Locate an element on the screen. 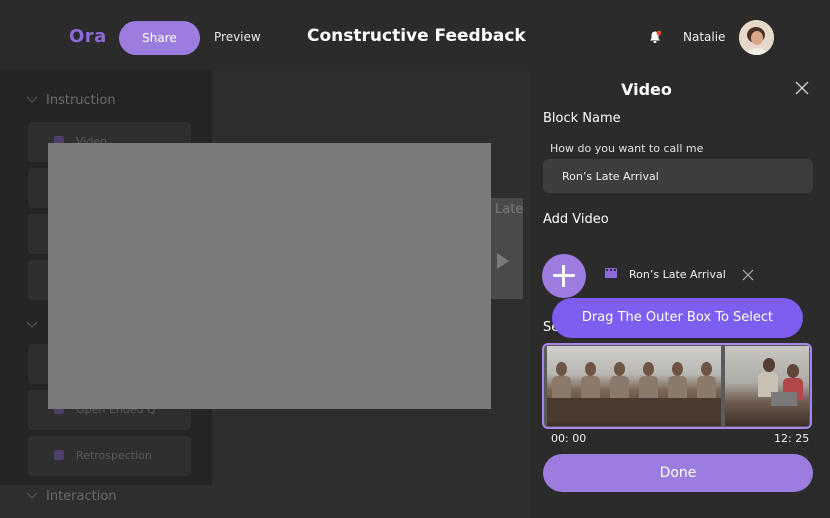  avatar-image is located at coordinates (756, 37).